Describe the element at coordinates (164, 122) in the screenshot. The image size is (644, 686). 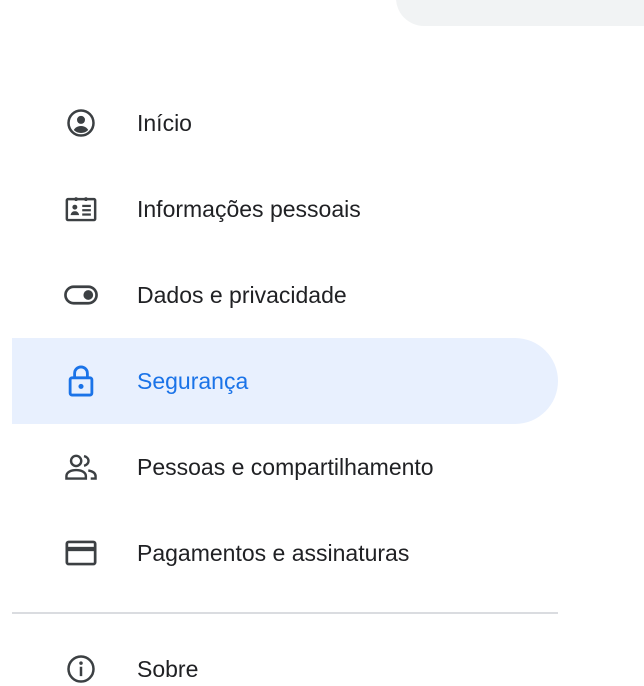
I see `nav-item-label: Início` at that location.